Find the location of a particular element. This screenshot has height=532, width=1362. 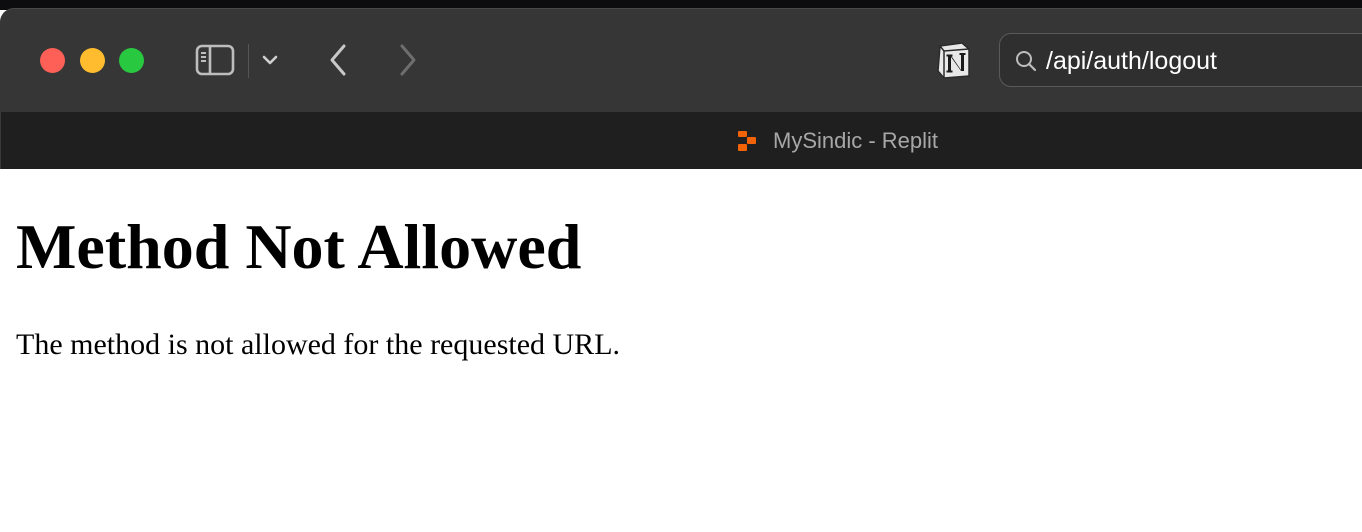

tab-bar: MySindic - Replit is located at coordinates (681, 140).